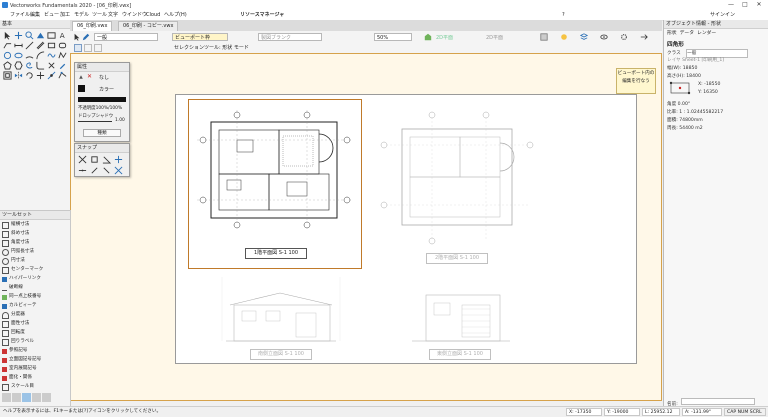 The width and height of the screenshot is (768, 417). I want to click on zoom-tool-icon, so click(29, 35).